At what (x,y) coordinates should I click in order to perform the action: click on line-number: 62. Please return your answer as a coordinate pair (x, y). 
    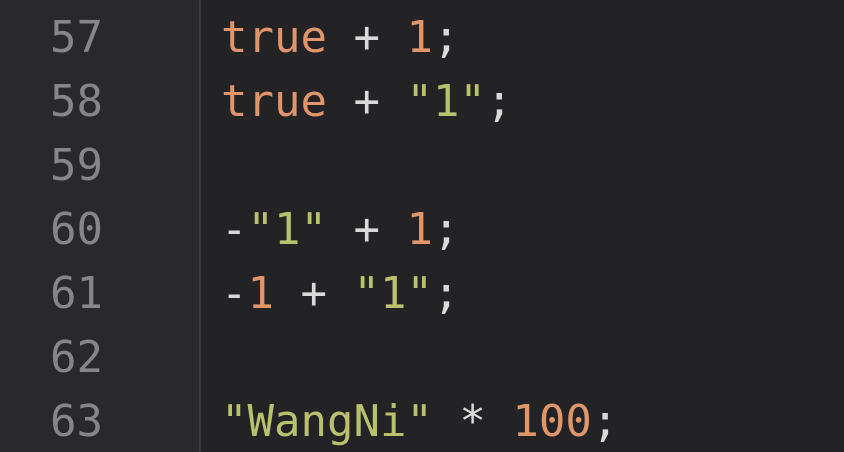
    Looking at the image, I should click on (76, 357).